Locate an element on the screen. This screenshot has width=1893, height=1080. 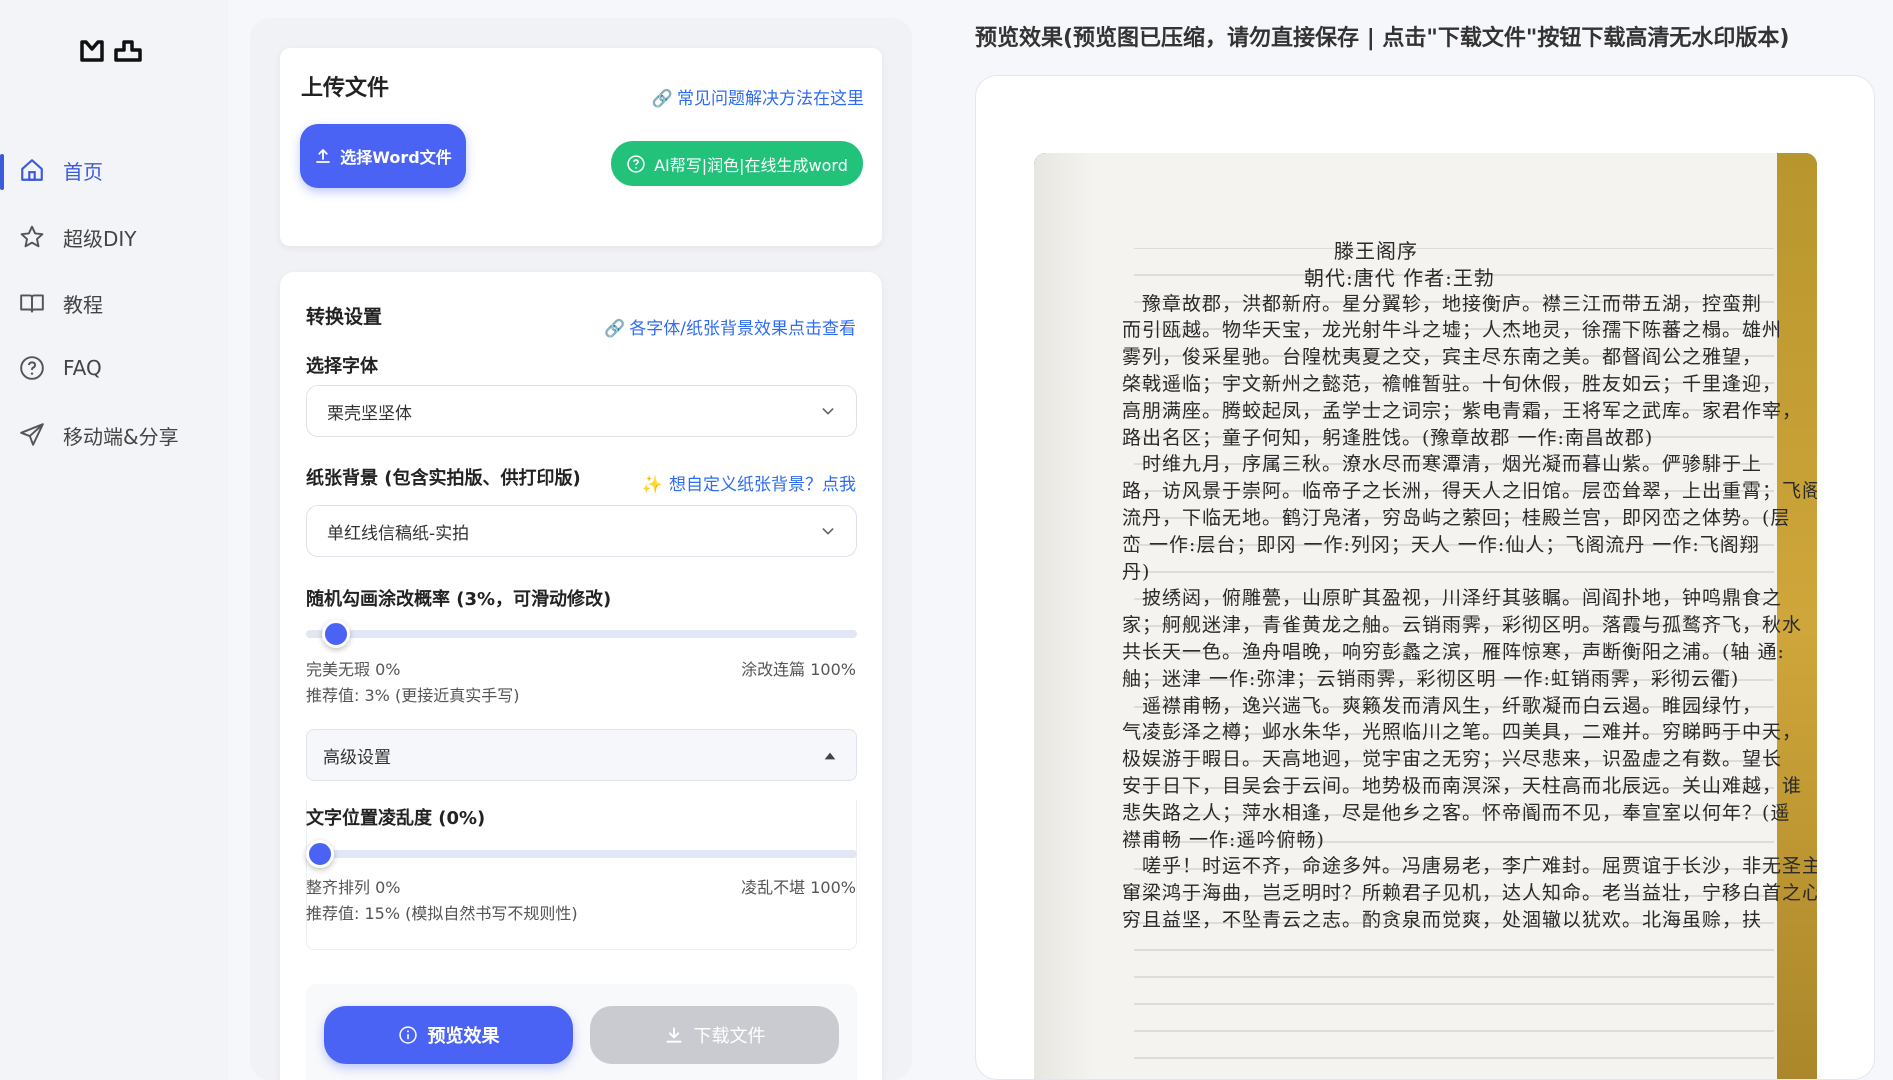
handwriting-line: 棨戟遥临；宇文新州之懿范，襜帷暂驻。十旬休假，胜友如云；千里逢迎， is located at coordinates (1452, 384).